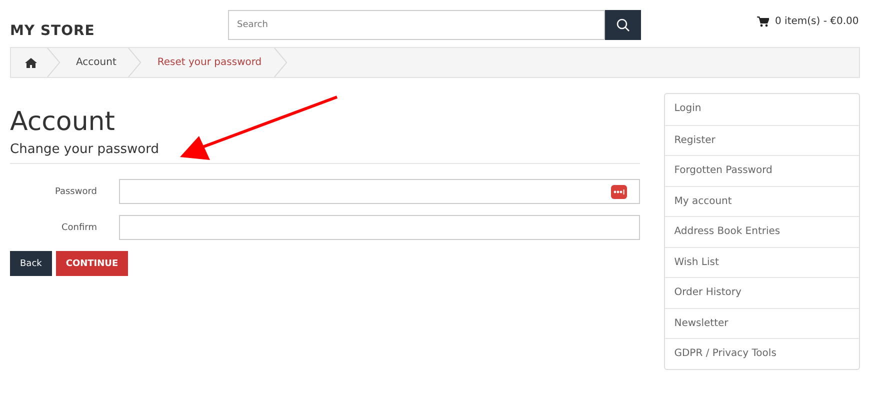 The width and height of the screenshot is (870, 413). I want to click on section-heading: Change your password, so click(84, 149).